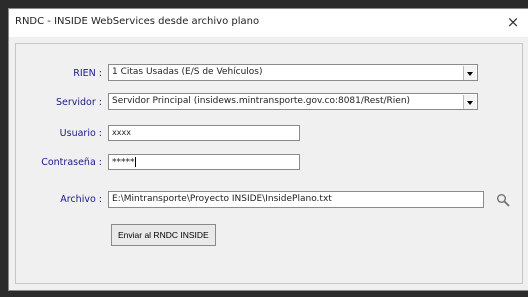 This screenshot has width=528, height=297. What do you see at coordinates (78, 102) in the screenshot?
I see `servidor-label: Servidor :` at bounding box center [78, 102].